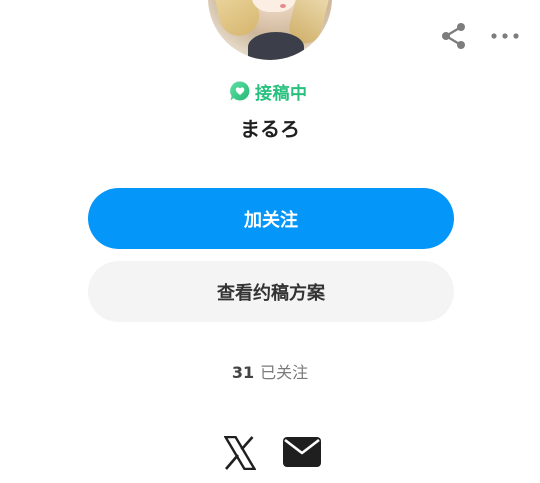 The height and width of the screenshot is (483, 540). Describe the element at coordinates (281, 93) in the screenshot. I see `status-label: 接稿中` at that location.